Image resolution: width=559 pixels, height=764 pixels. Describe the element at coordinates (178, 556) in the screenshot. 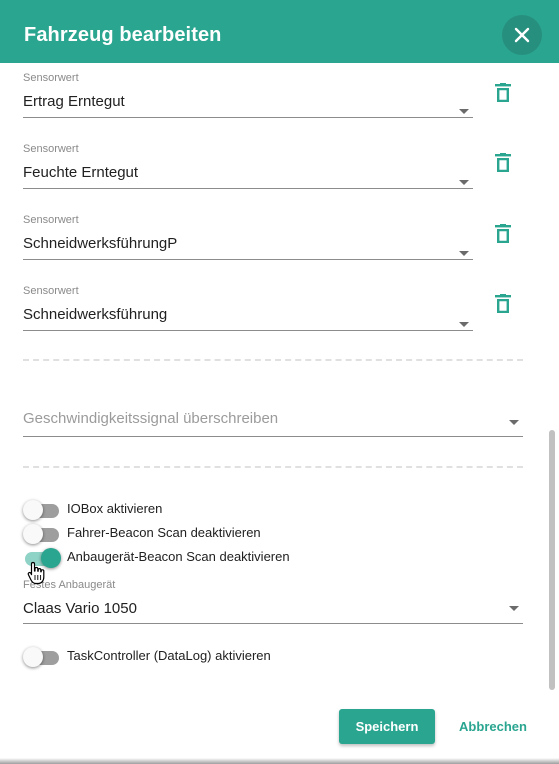

I see `attachment-beacon-toggle-label: Anbaugerät-Beacon Scan deaktivieren` at that location.